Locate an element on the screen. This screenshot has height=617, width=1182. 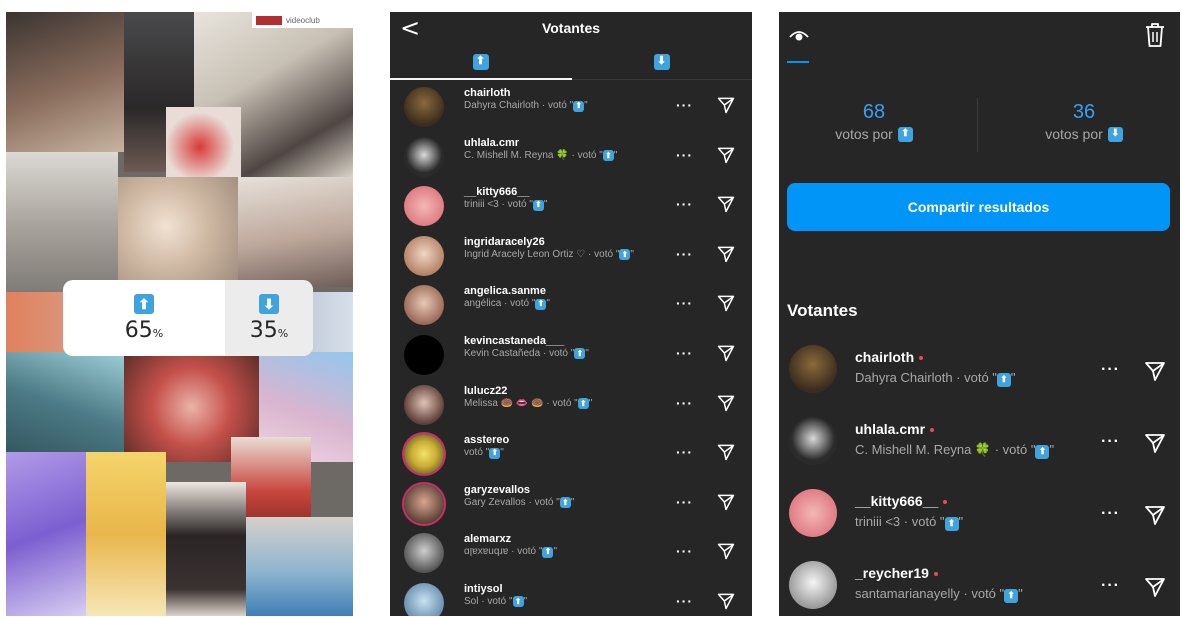
share-results-button: Compartir resultados is located at coordinates (978, 207).